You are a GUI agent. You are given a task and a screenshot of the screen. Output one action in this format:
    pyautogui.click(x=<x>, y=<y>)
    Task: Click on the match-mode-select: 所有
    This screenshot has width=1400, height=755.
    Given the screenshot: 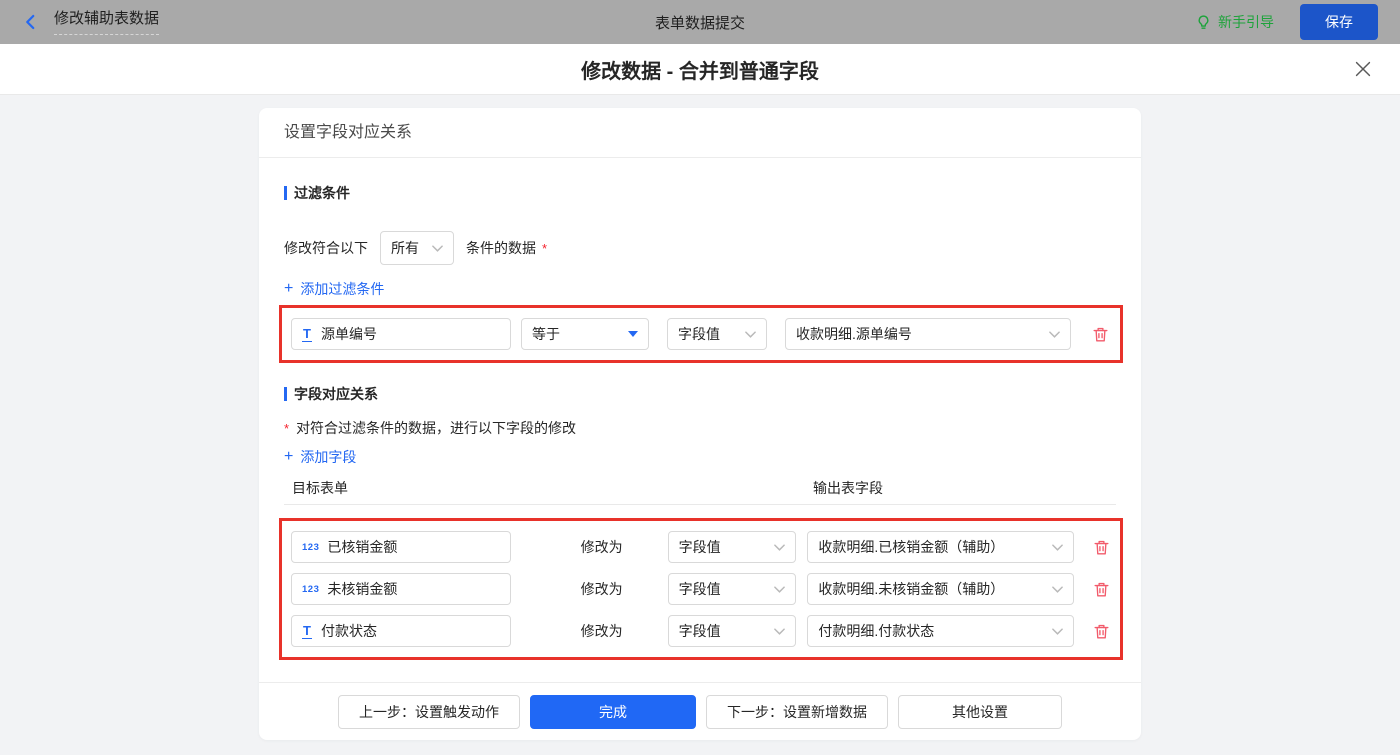 What is the action you would take?
    pyautogui.click(x=417, y=248)
    